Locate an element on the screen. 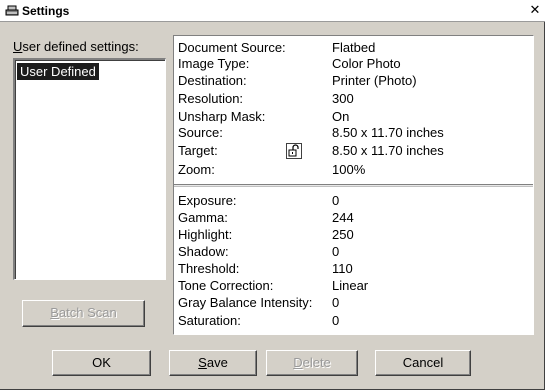 The image size is (545, 390). title-bar: Settings ✕ is located at coordinates (272, 11).